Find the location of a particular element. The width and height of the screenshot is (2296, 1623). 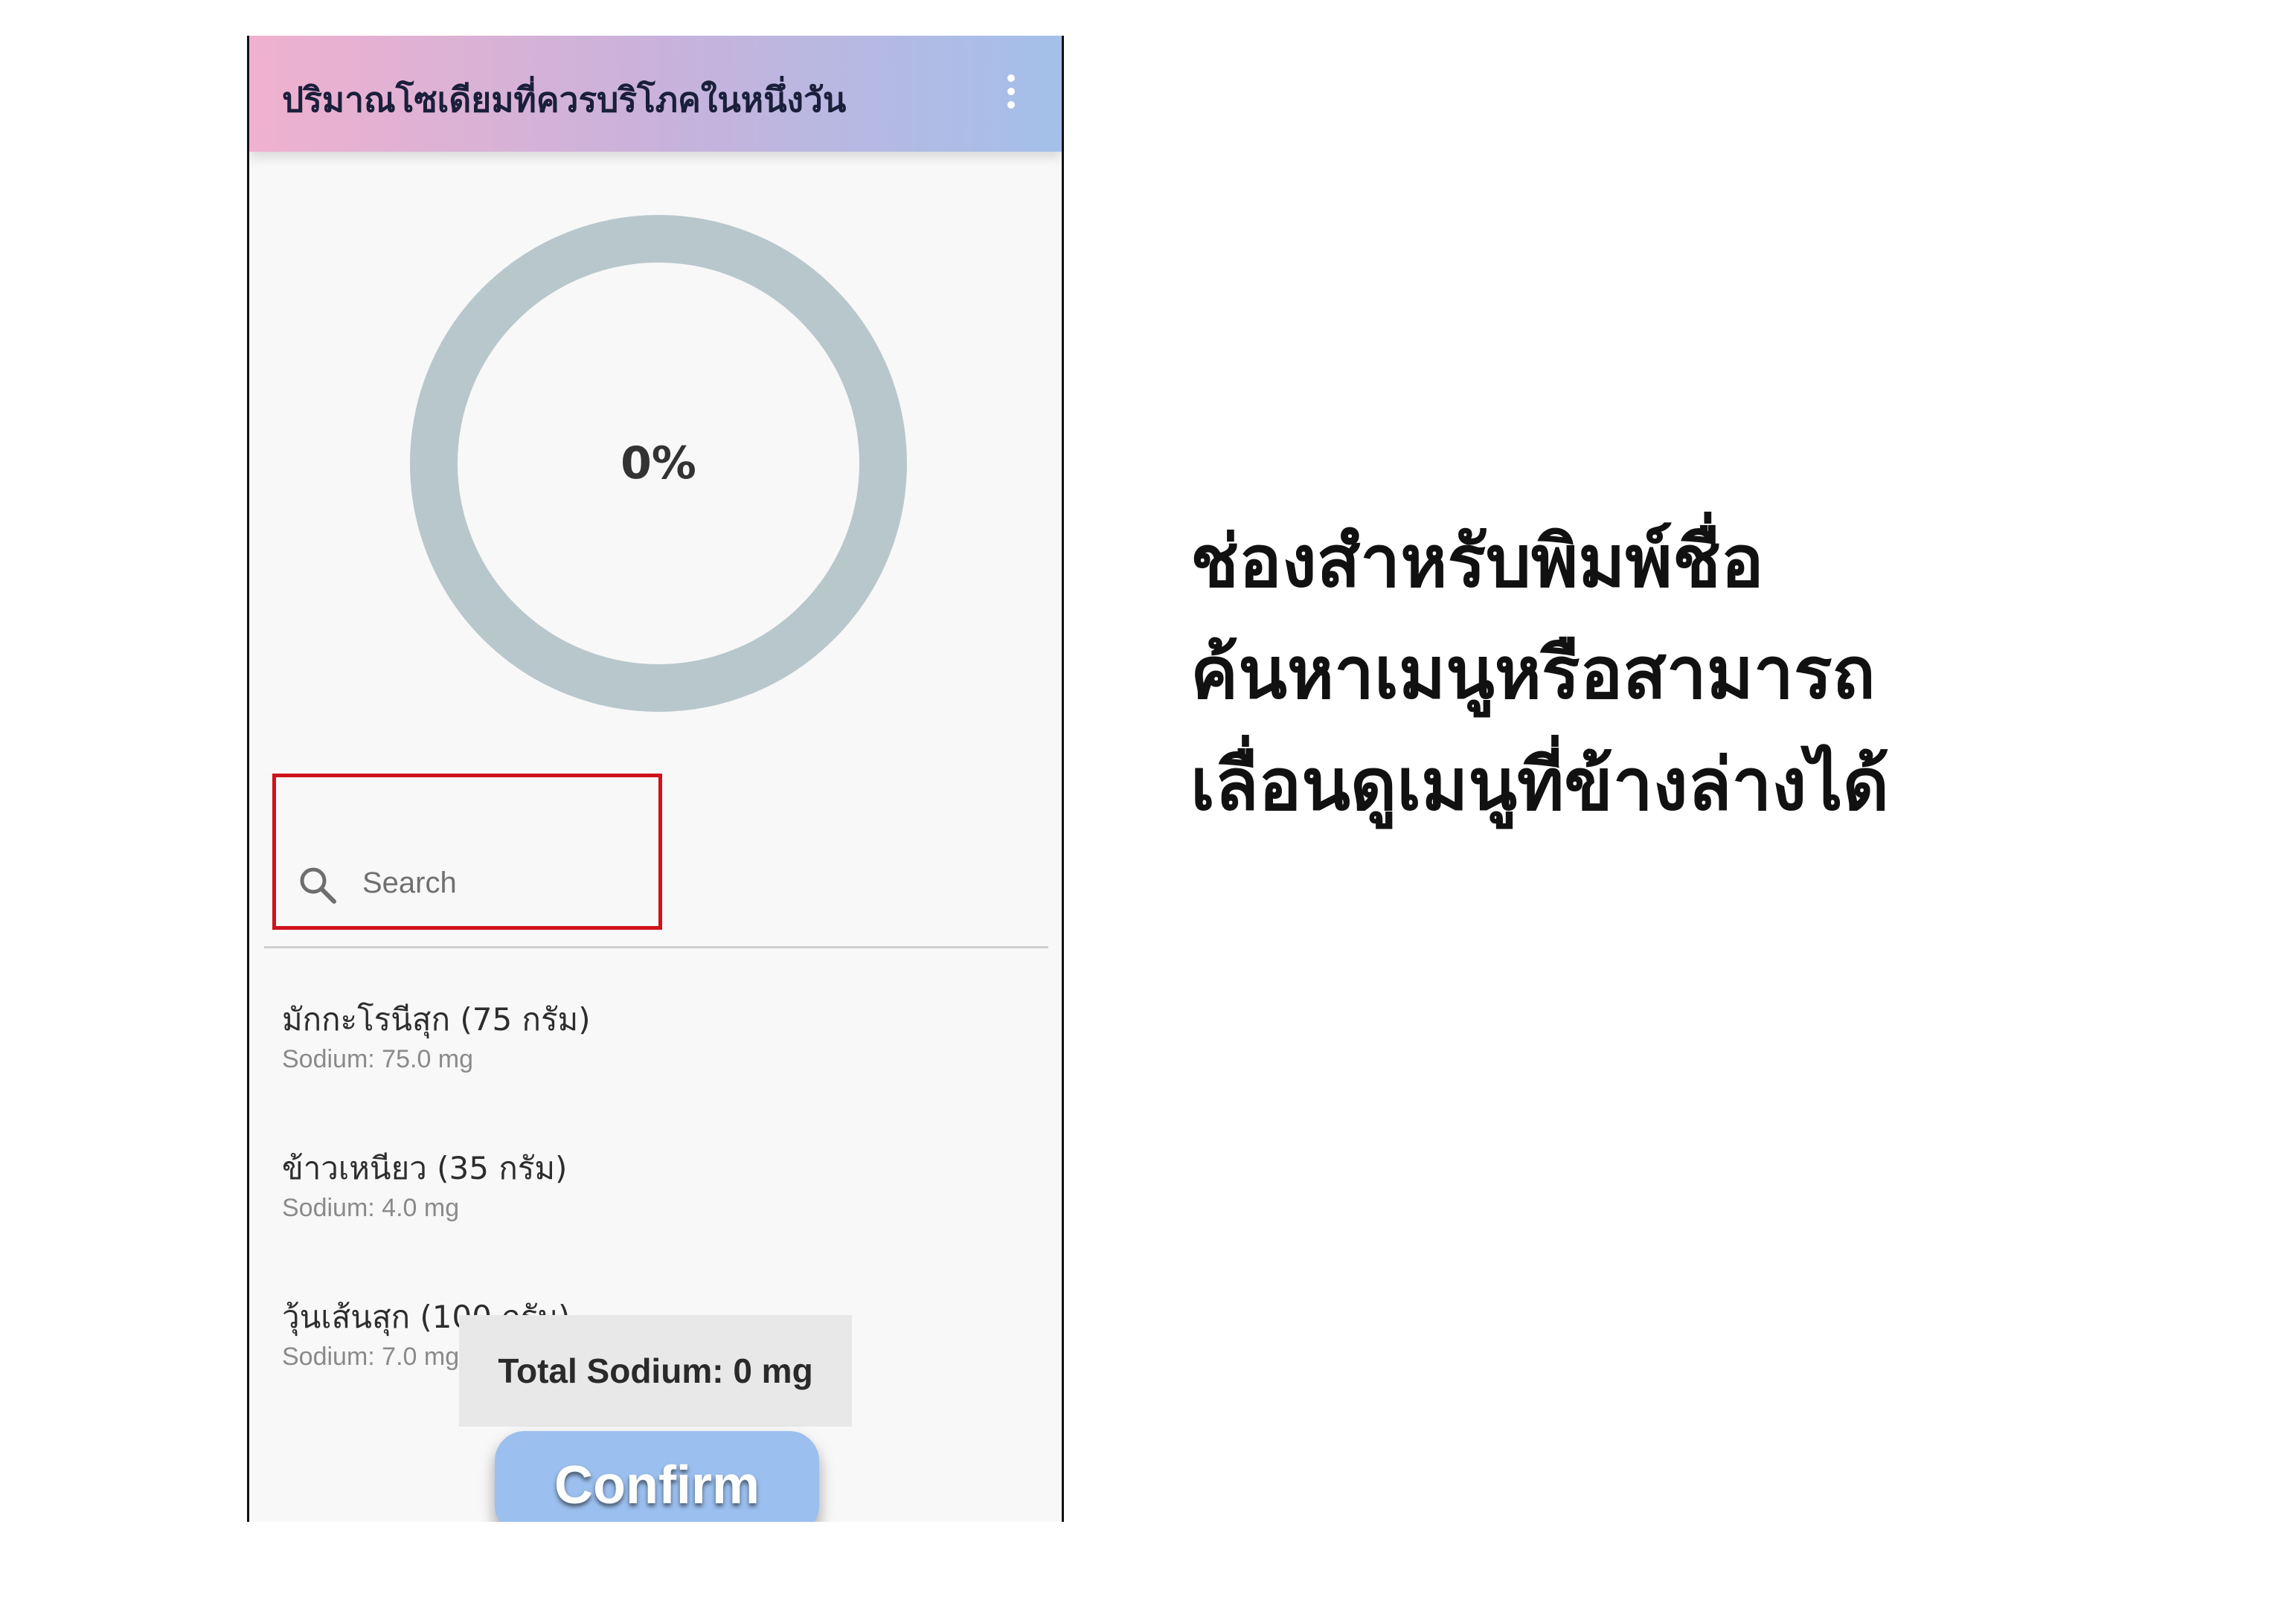

progress-percent: 0% is located at coordinates (658, 463).